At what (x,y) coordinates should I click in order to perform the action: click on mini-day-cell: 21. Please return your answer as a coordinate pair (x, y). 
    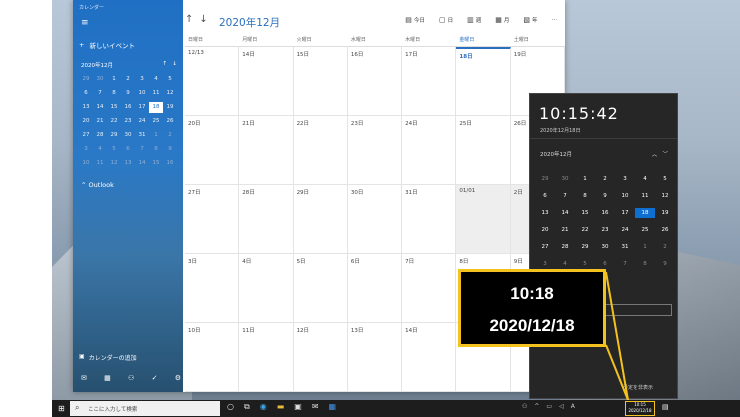
    Looking at the image, I should click on (100, 121).